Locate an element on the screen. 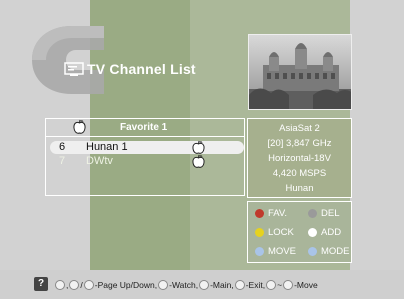 The height and width of the screenshot is (299, 404). white-dot-icon is located at coordinates (312, 232).